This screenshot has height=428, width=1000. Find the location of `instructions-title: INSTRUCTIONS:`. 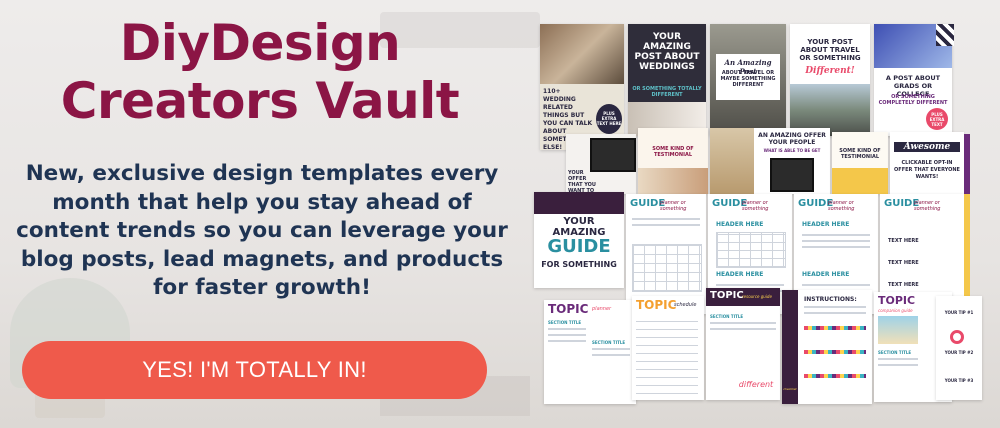

instructions-title: INSTRUCTIONS: is located at coordinates (830, 299).